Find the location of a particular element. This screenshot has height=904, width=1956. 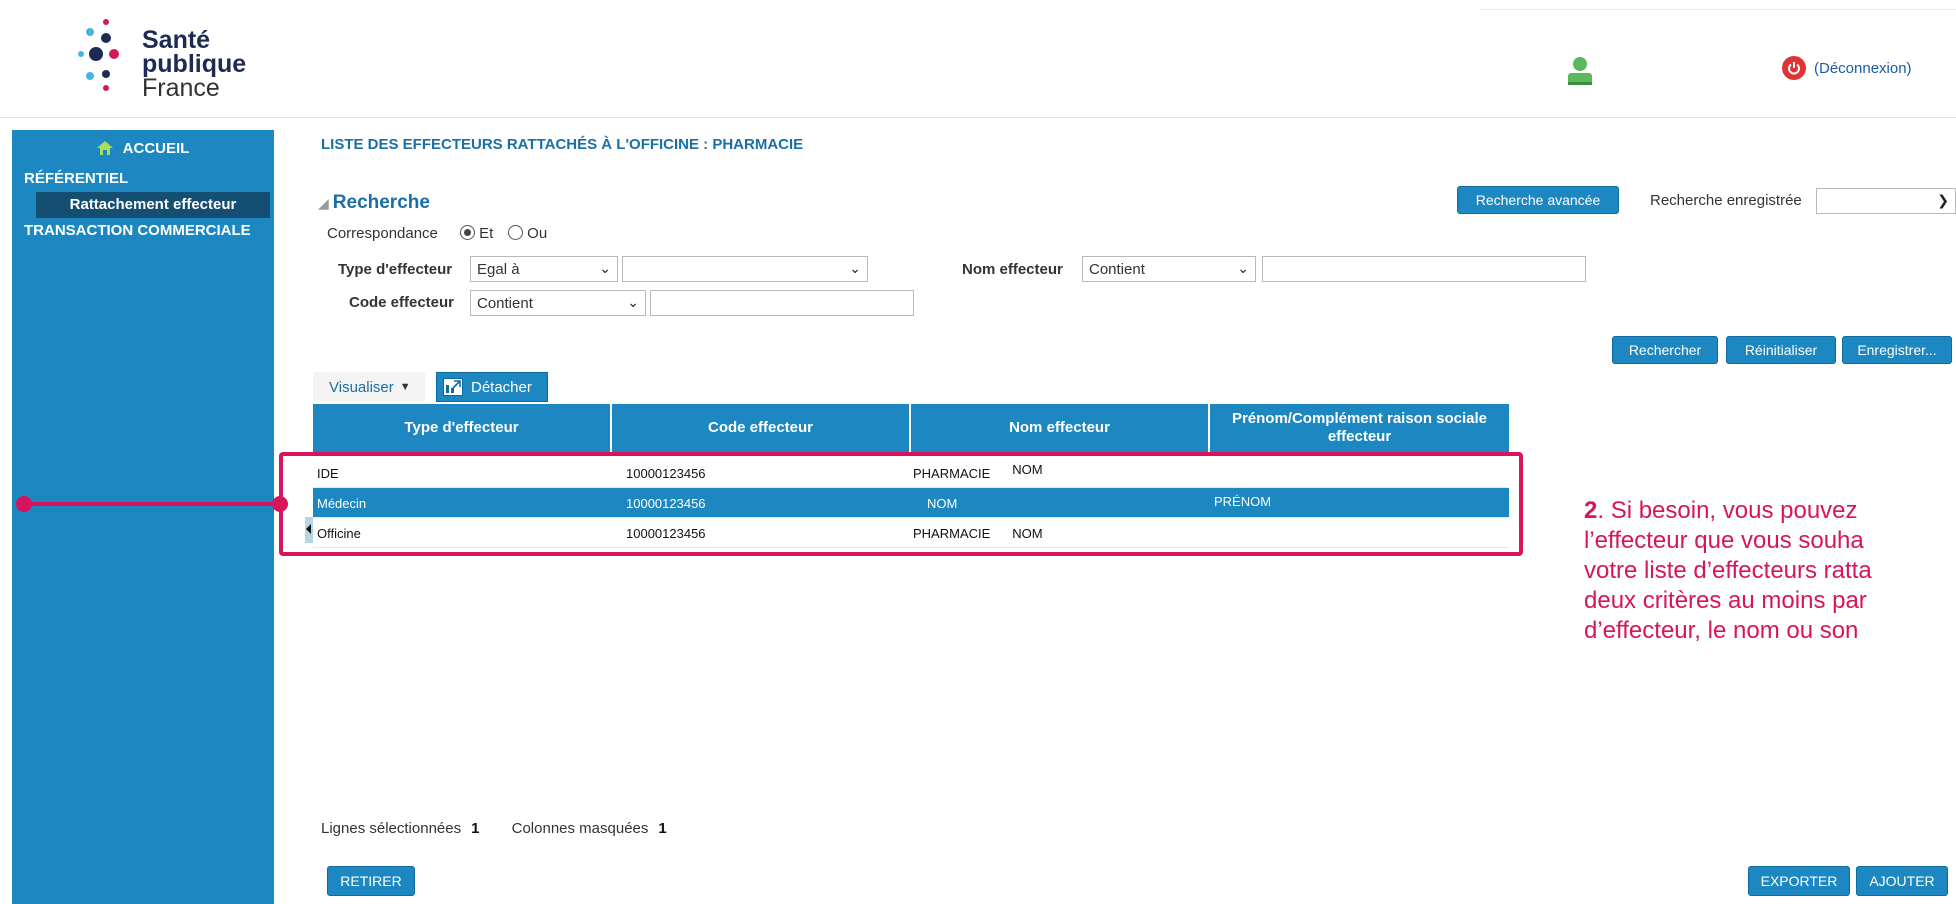

type-value-select: ⌄ is located at coordinates (745, 269).